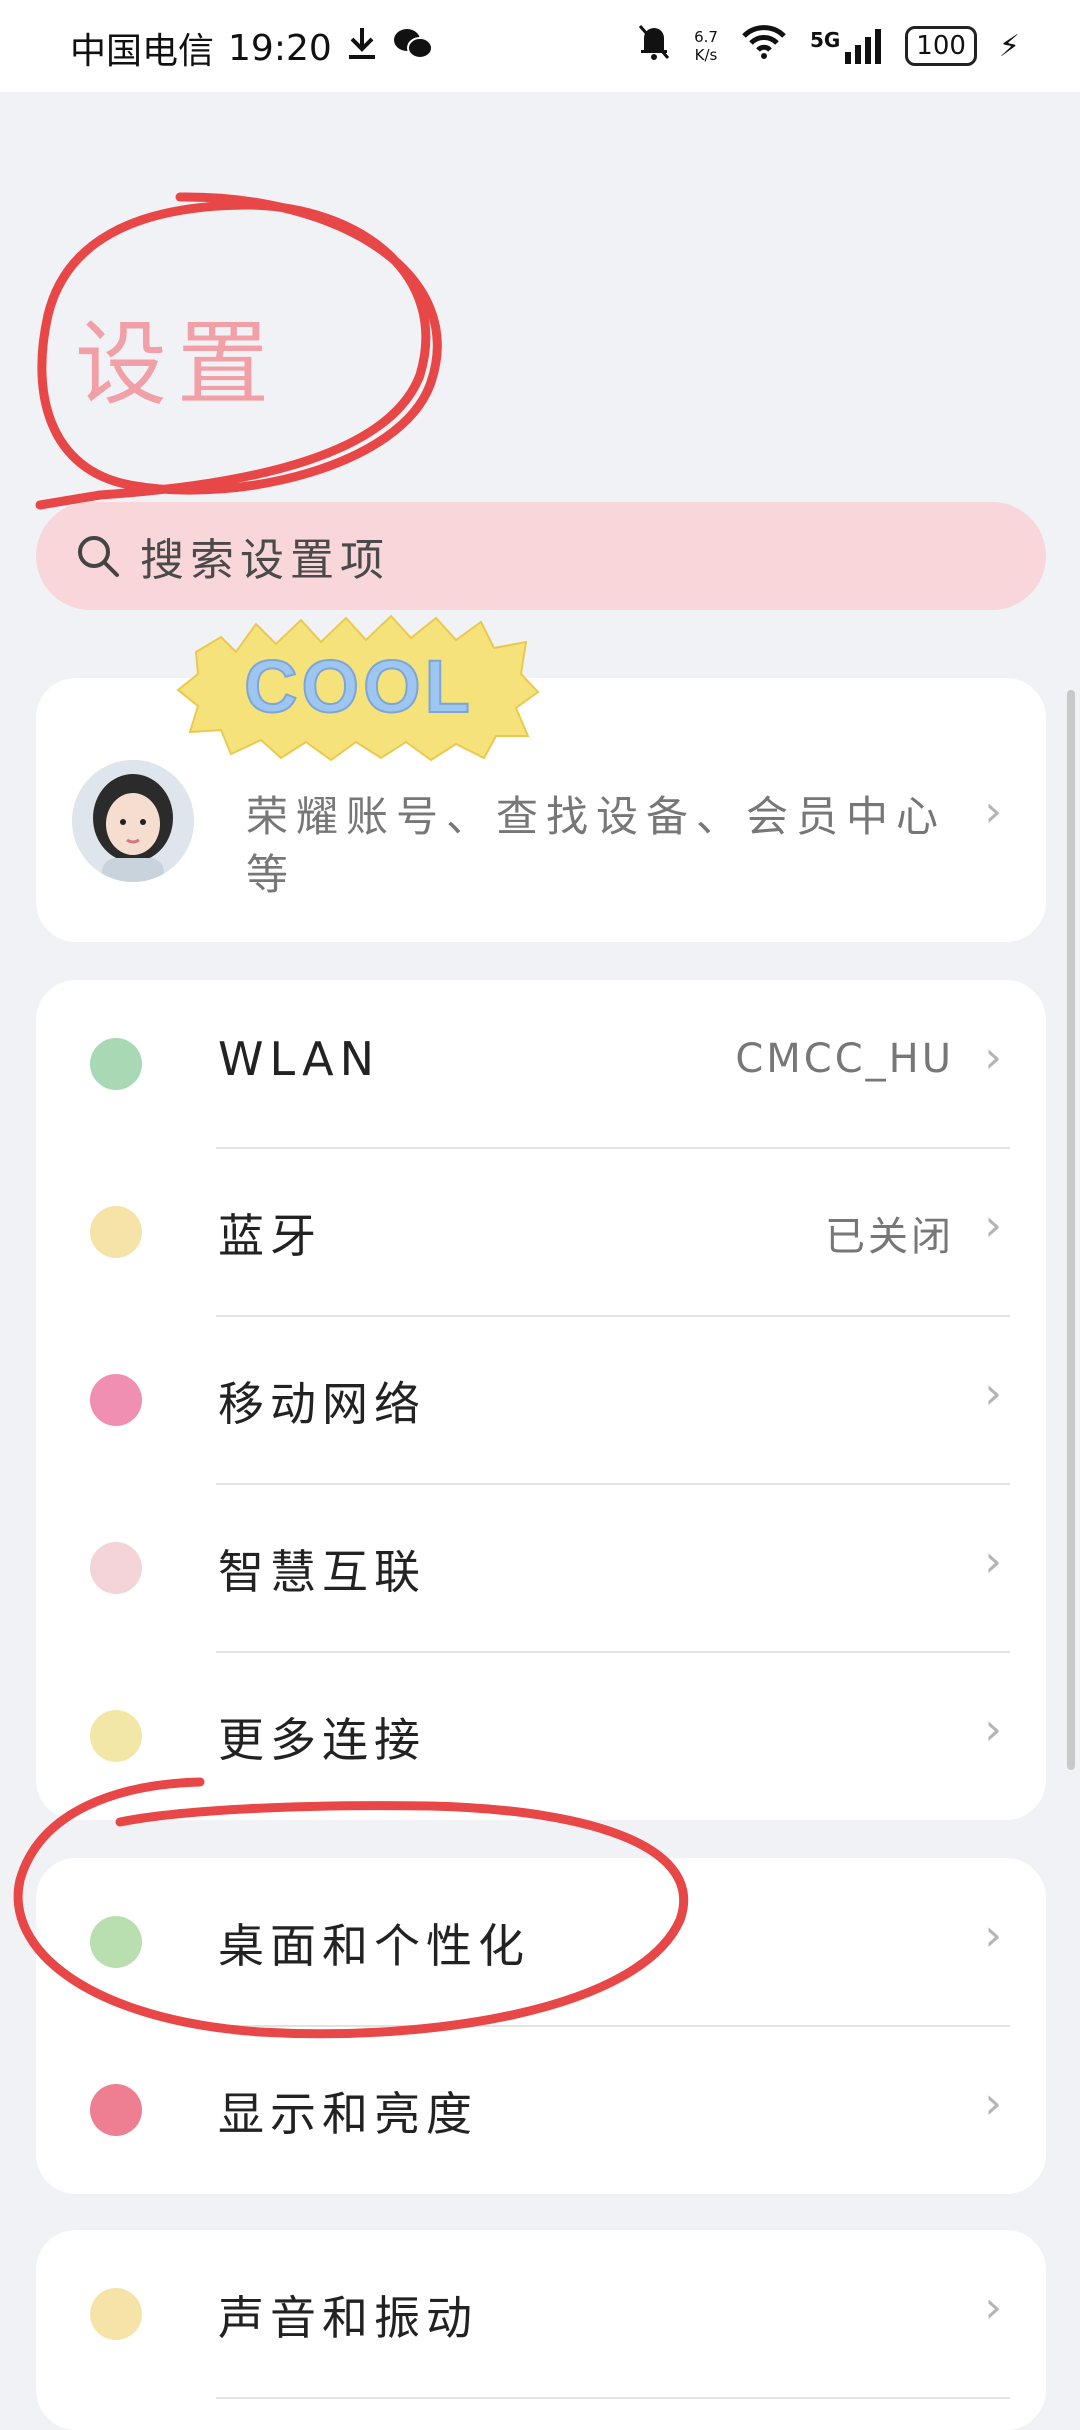 The image size is (1080, 2430). I want to click on account-card: 荣耀账号、查找设备、会员中心等 ›, so click(541, 810).